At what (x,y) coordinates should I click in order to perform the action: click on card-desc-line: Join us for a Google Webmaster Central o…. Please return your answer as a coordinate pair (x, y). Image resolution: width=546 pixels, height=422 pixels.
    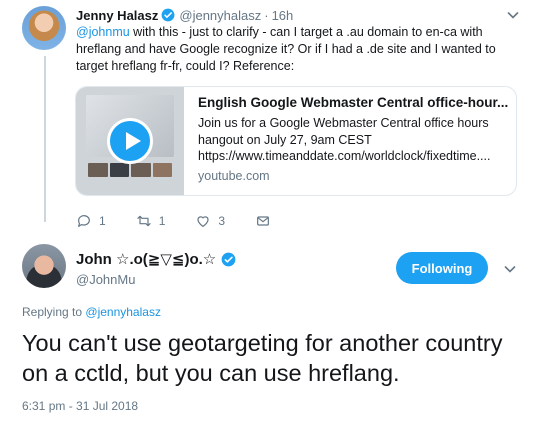
    Looking at the image, I should click on (343, 123).